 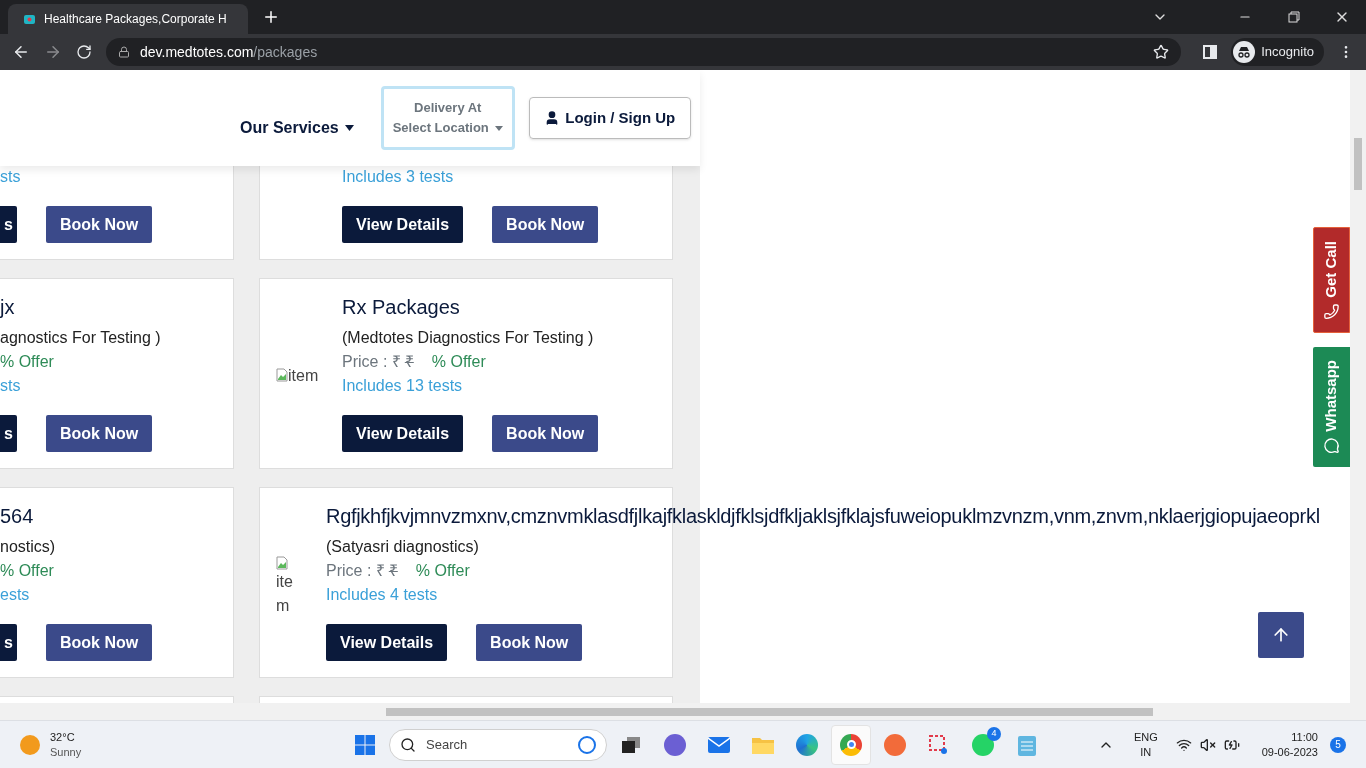 What do you see at coordinates (1207, 744) in the screenshot?
I see `muted-speaker-icon` at bounding box center [1207, 744].